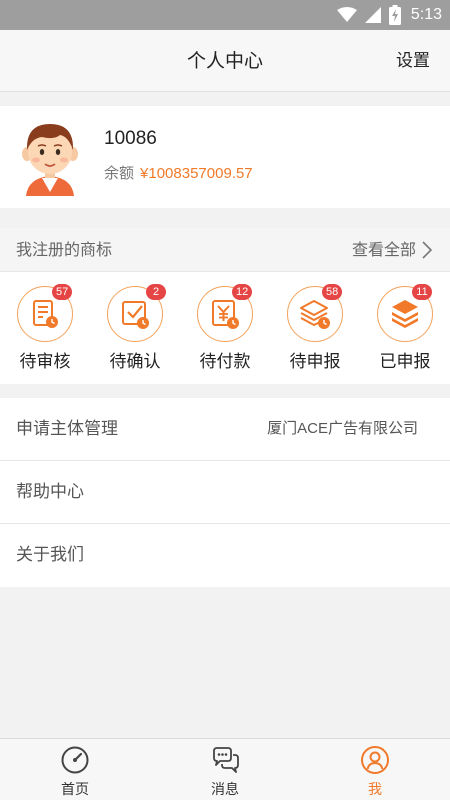 This screenshot has width=450, height=800. What do you see at coordinates (346, 14) in the screenshot?
I see `wifi-icon` at bounding box center [346, 14].